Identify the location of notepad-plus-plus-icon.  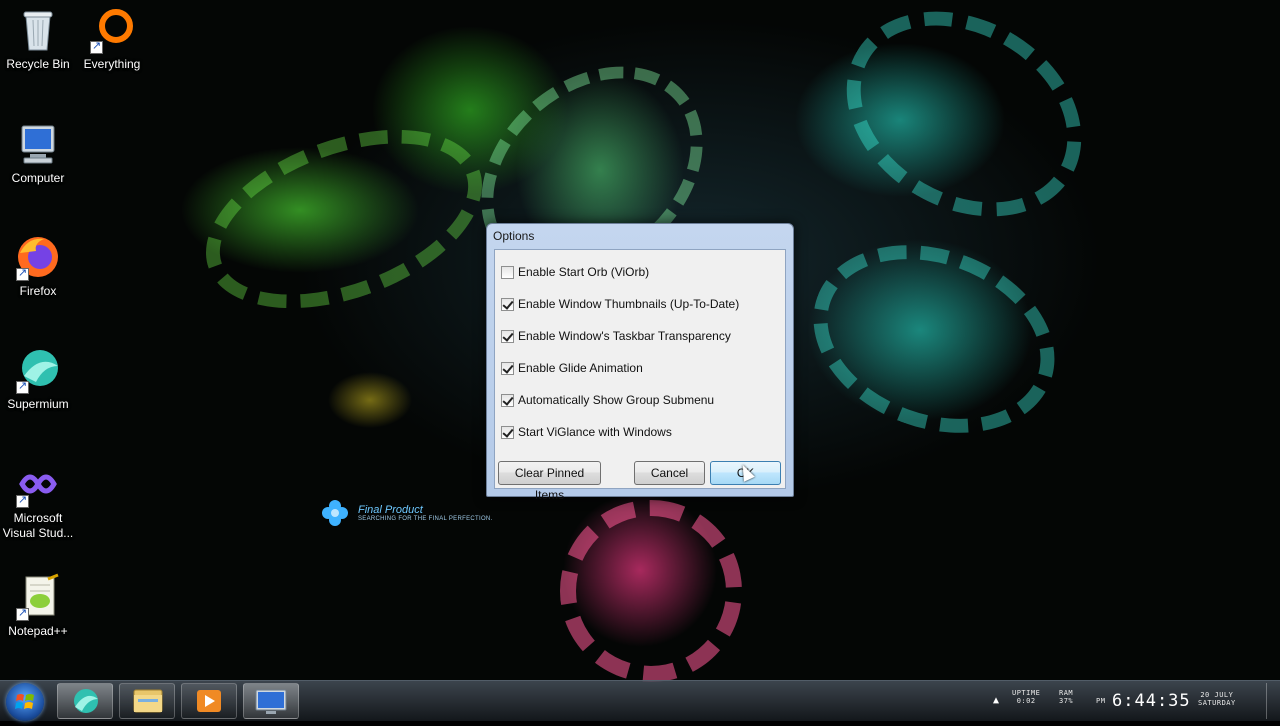
(38, 597).